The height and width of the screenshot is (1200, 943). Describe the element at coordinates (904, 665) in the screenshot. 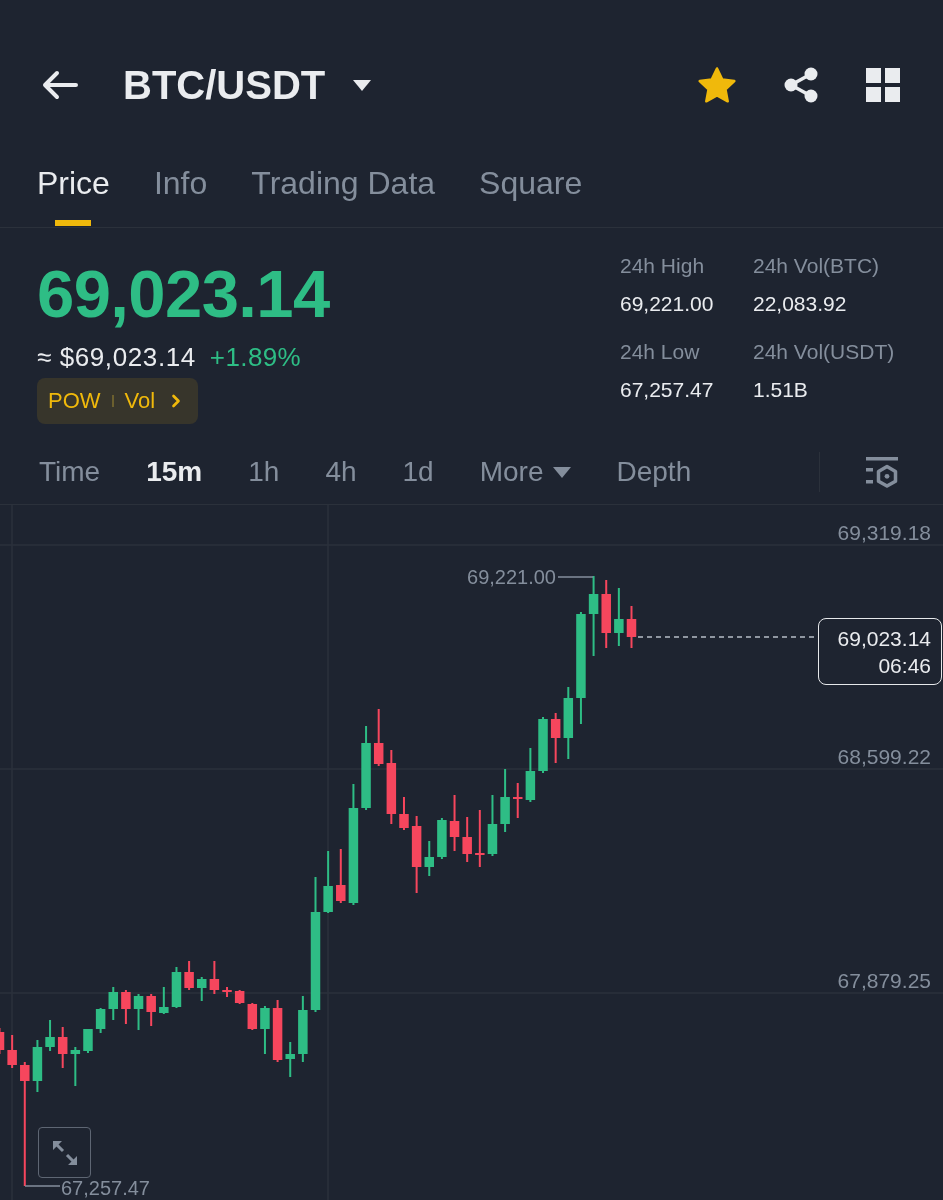

I see `countdown-text: 06:46` at that location.